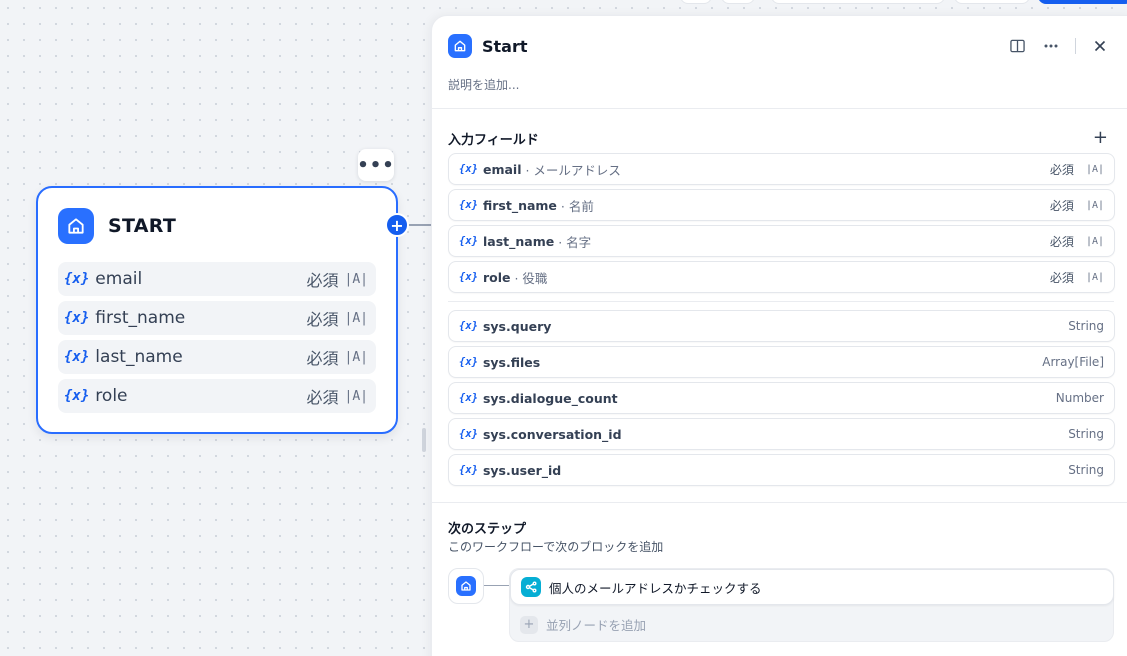 The image size is (1127, 656). What do you see at coordinates (781, 241) in the screenshot?
I see `input-field-row: {x} last_name · 名字 必須 |A|` at bounding box center [781, 241].